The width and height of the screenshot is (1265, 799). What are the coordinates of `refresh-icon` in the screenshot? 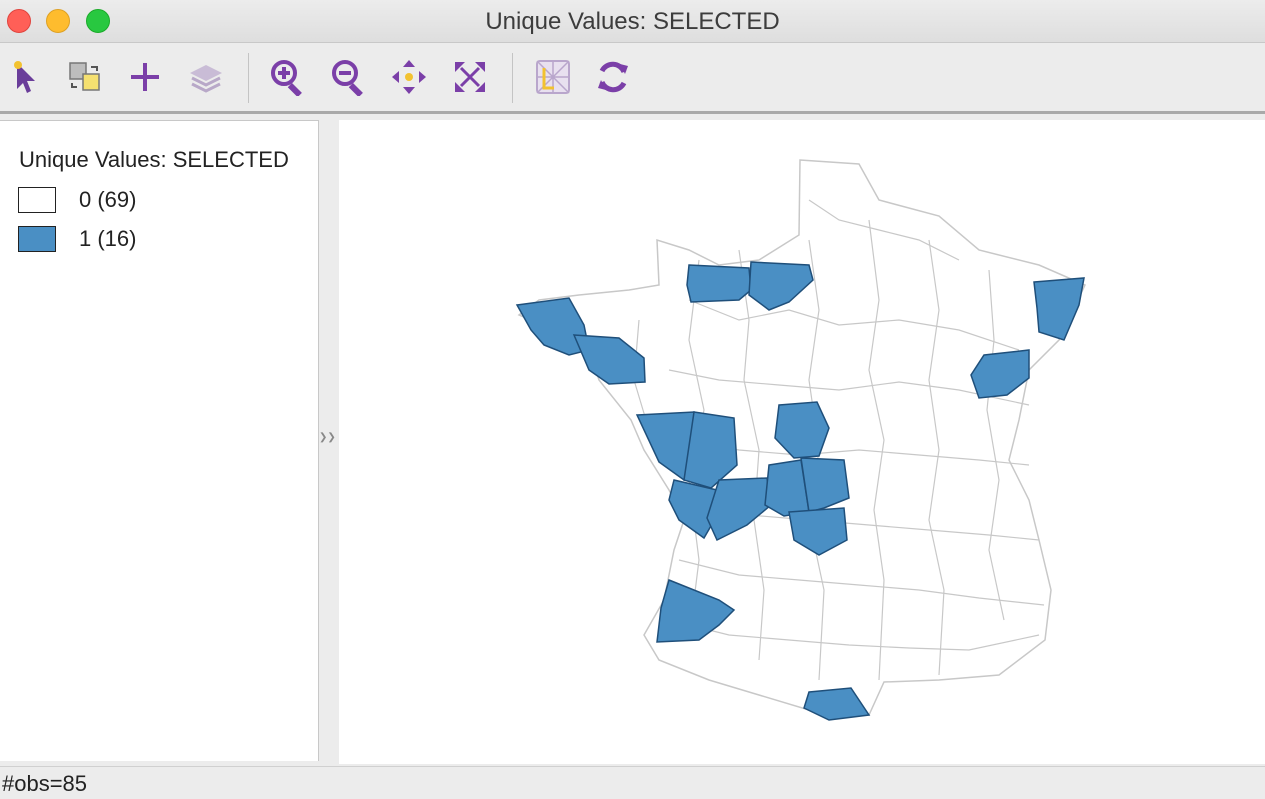 It's located at (613, 77).